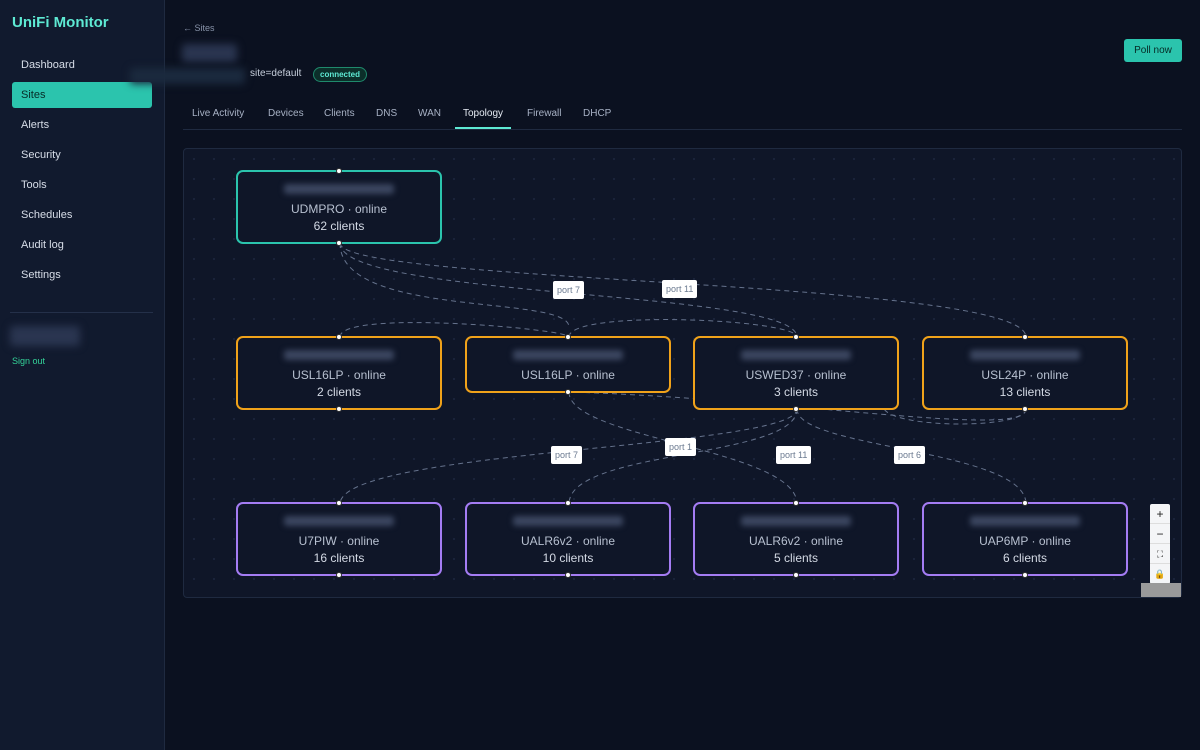 Image resolution: width=1200 pixels, height=750 pixels. What do you see at coordinates (796, 392) in the screenshot?
I see `node-clients: 3 clients` at bounding box center [796, 392].